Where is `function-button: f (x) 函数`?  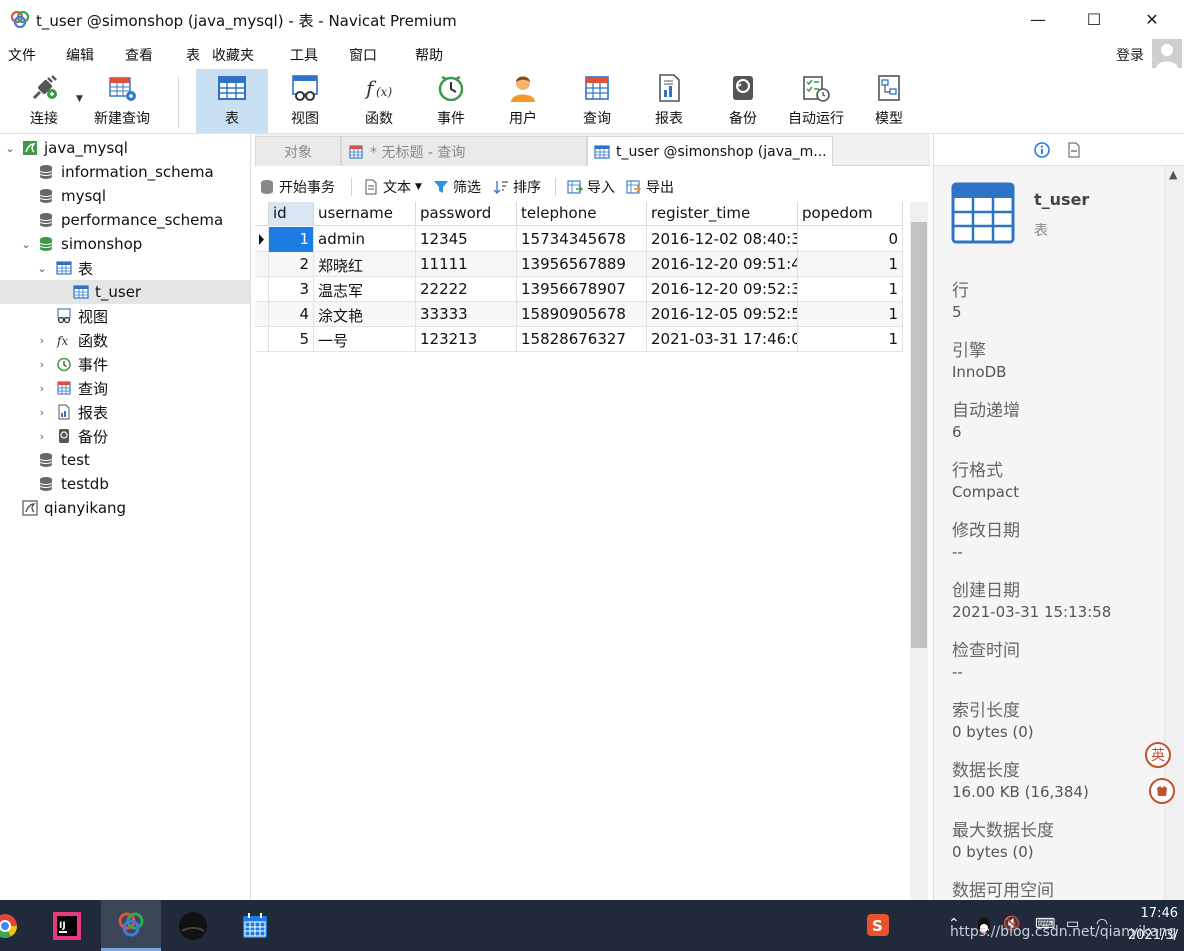
function-button: f (x) 函数 is located at coordinates (379, 101).